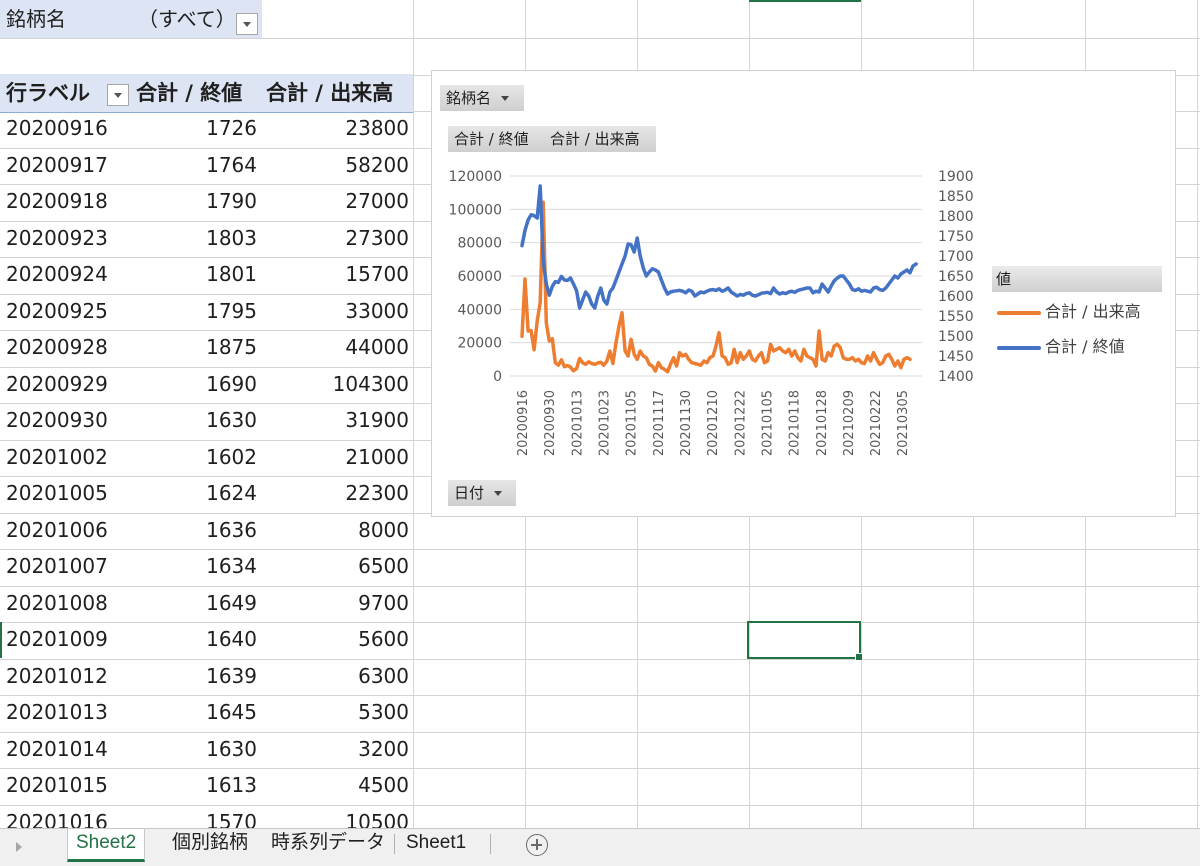 The width and height of the screenshot is (1200, 866). What do you see at coordinates (805, 1) in the screenshot?
I see `active-column-indicator` at bounding box center [805, 1].